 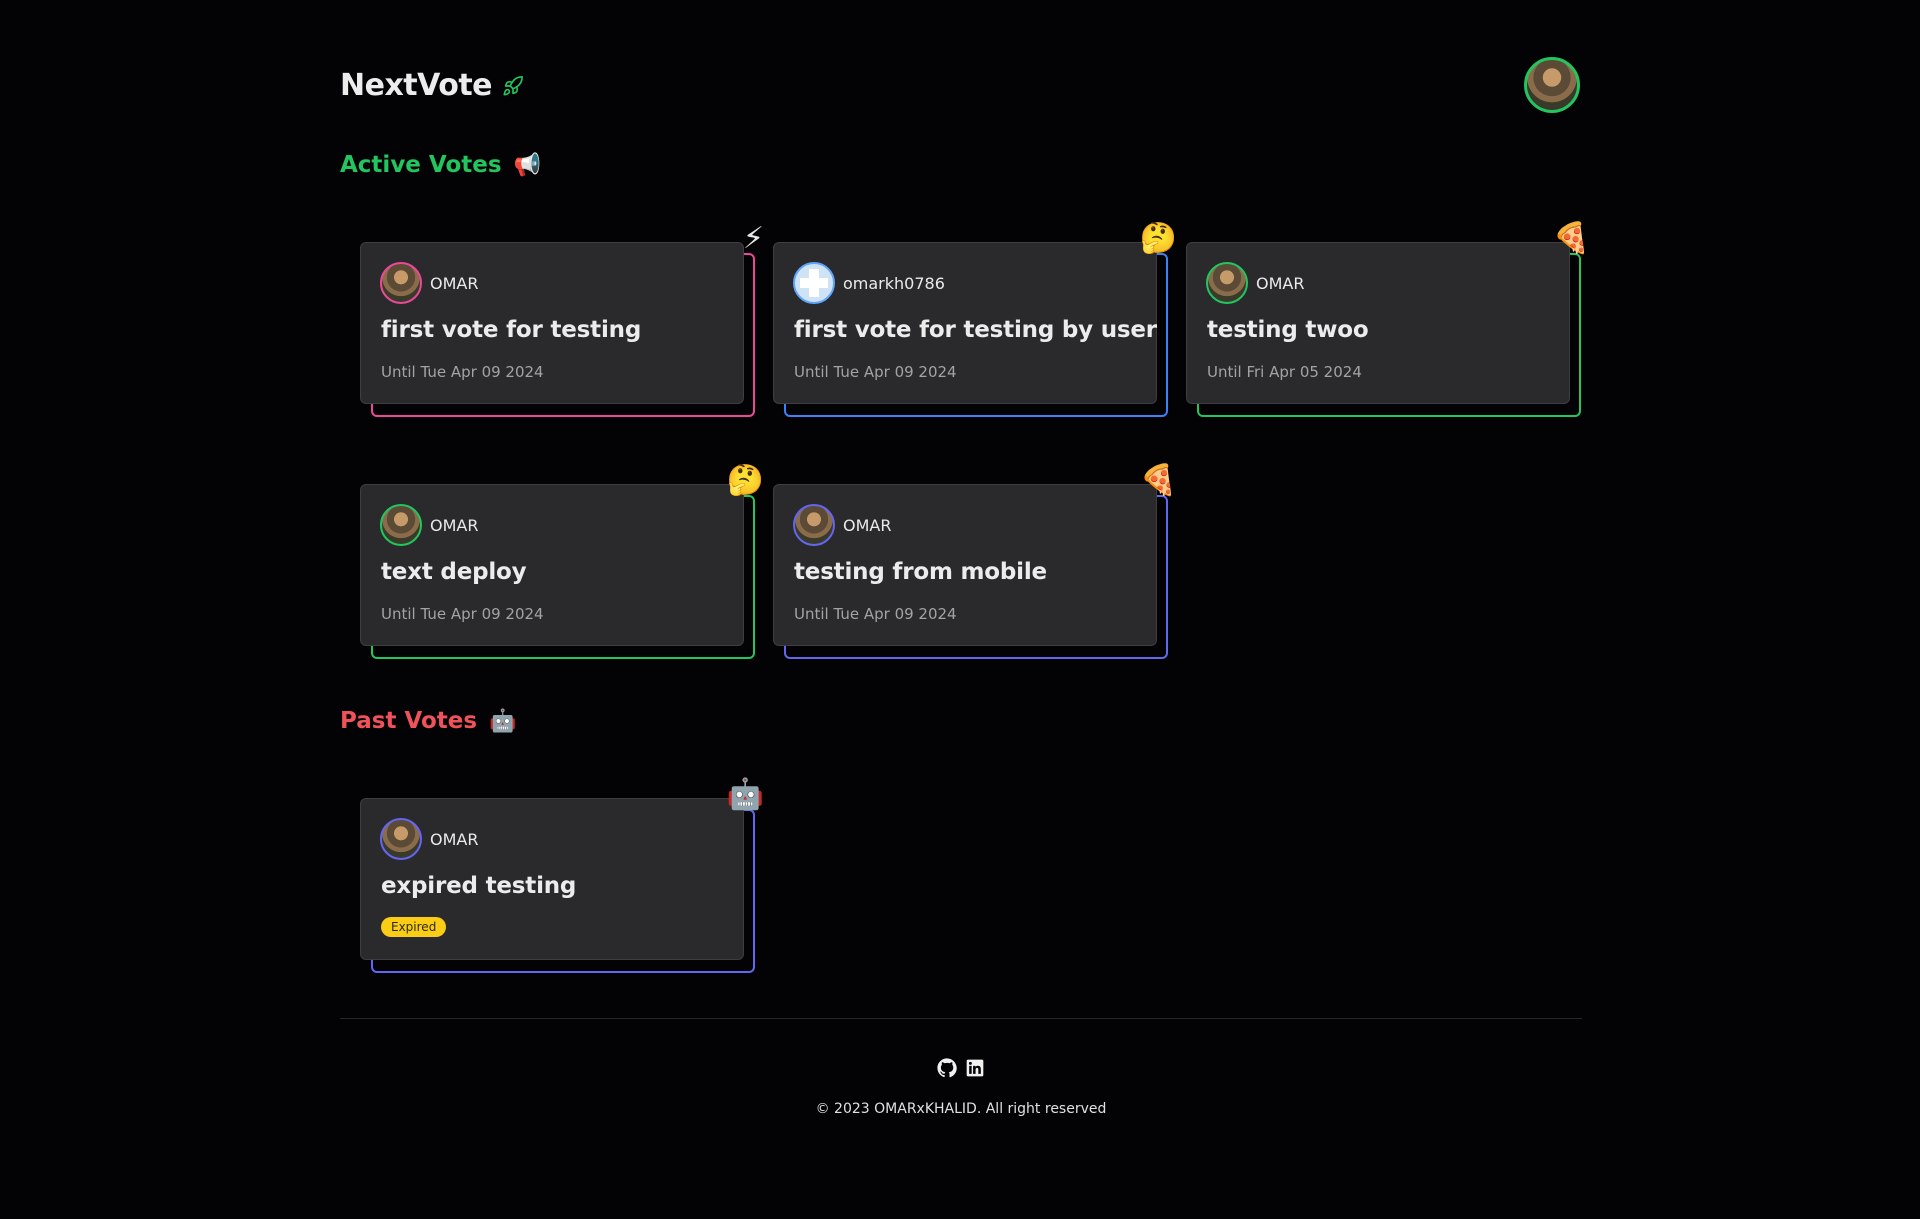 I want to click on past-votes-title: Past Votes, so click(x=409, y=721).